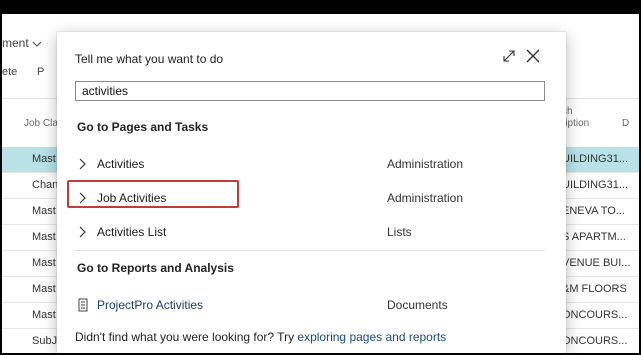 The width and height of the screenshot is (641, 355). What do you see at coordinates (45, 341) in the screenshot?
I see `row-cell-left: SubJ` at bounding box center [45, 341].